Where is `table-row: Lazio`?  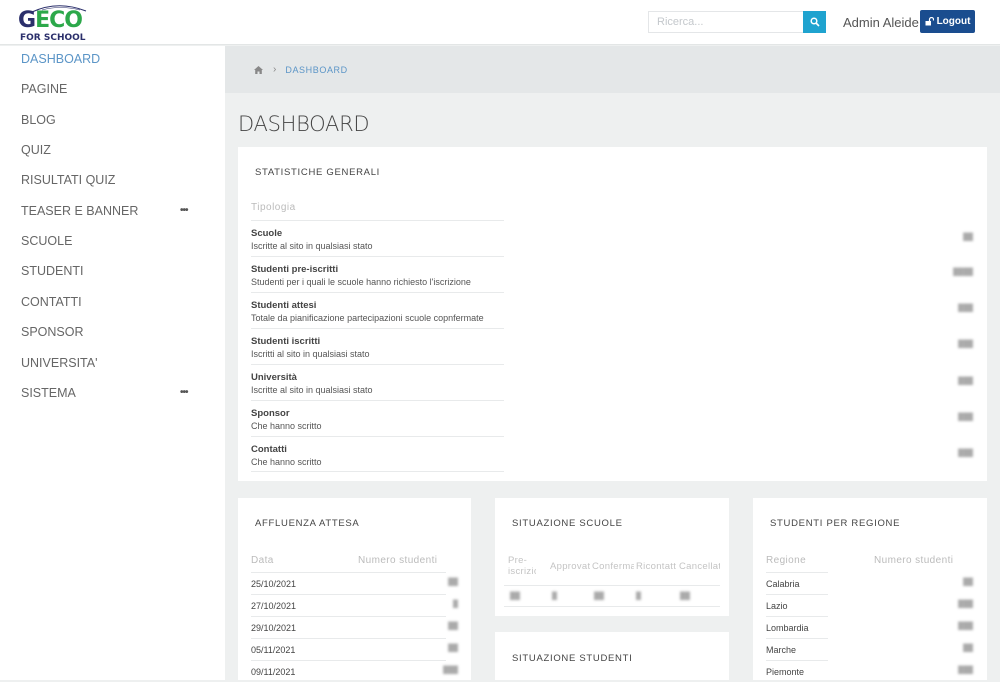 table-row: Lazio is located at coordinates (797, 605).